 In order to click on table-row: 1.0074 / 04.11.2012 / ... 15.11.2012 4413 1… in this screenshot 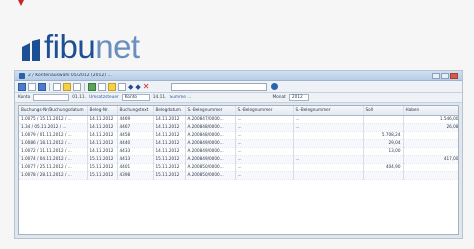, I will do `click(238, 159)`.